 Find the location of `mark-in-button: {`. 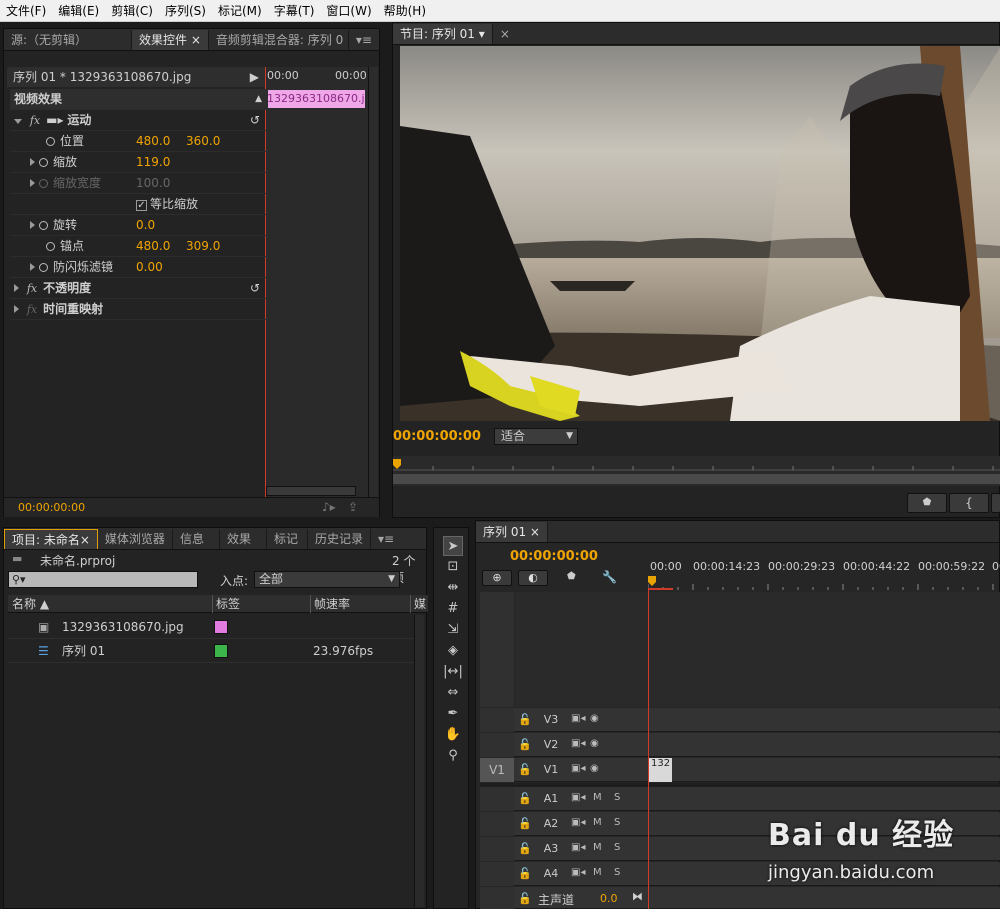

mark-in-button: { is located at coordinates (969, 503).